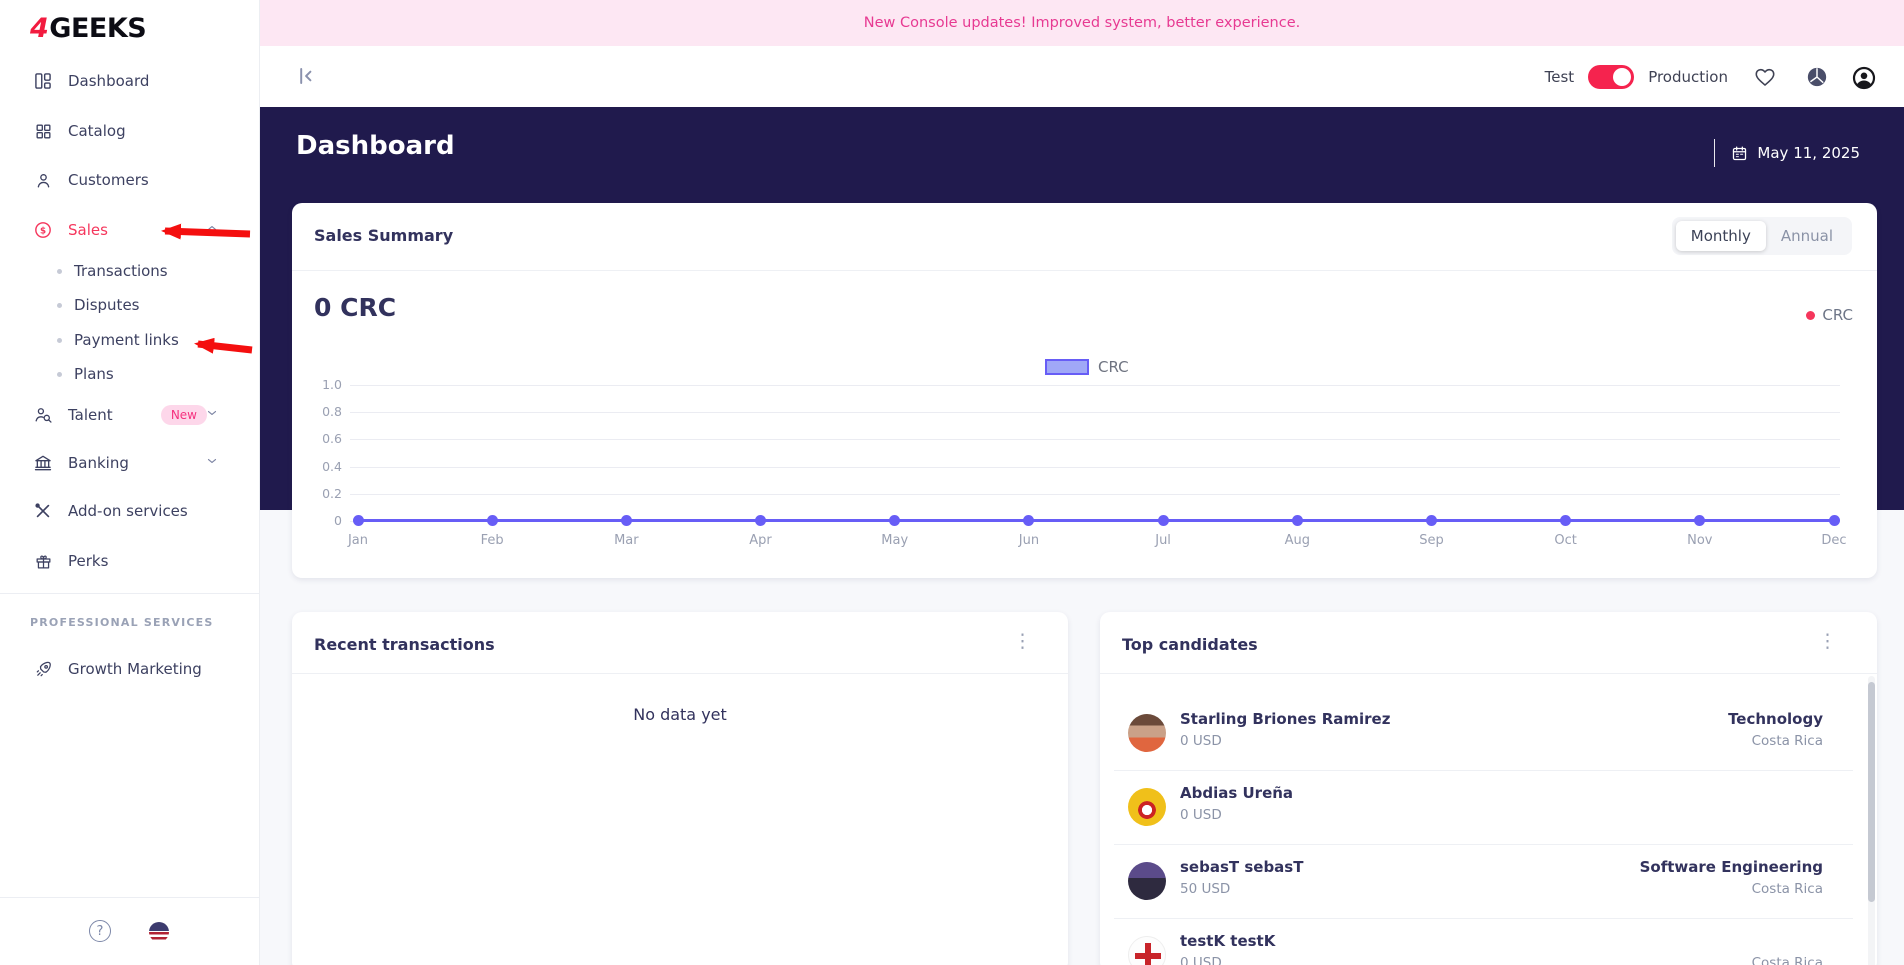 This screenshot has width=1904, height=965. Describe the element at coordinates (121, 271) in the screenshot. I see `sidebar-sub-label: Transactions` at that location.